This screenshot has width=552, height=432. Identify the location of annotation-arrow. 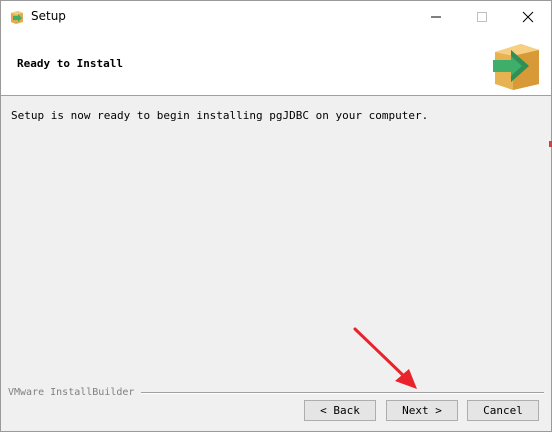
(386, 359).